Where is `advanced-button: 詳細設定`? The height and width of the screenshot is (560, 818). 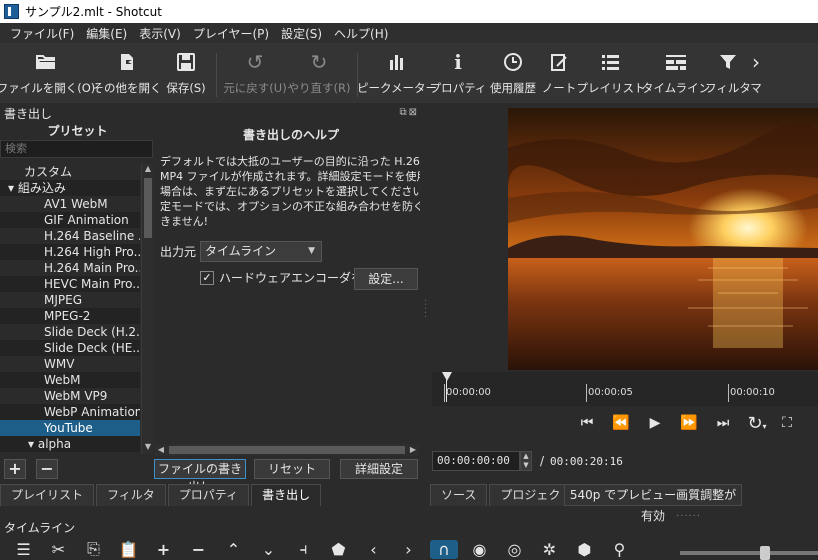
advanced-button: 詳細設定 is located at coordinates (379, 469).